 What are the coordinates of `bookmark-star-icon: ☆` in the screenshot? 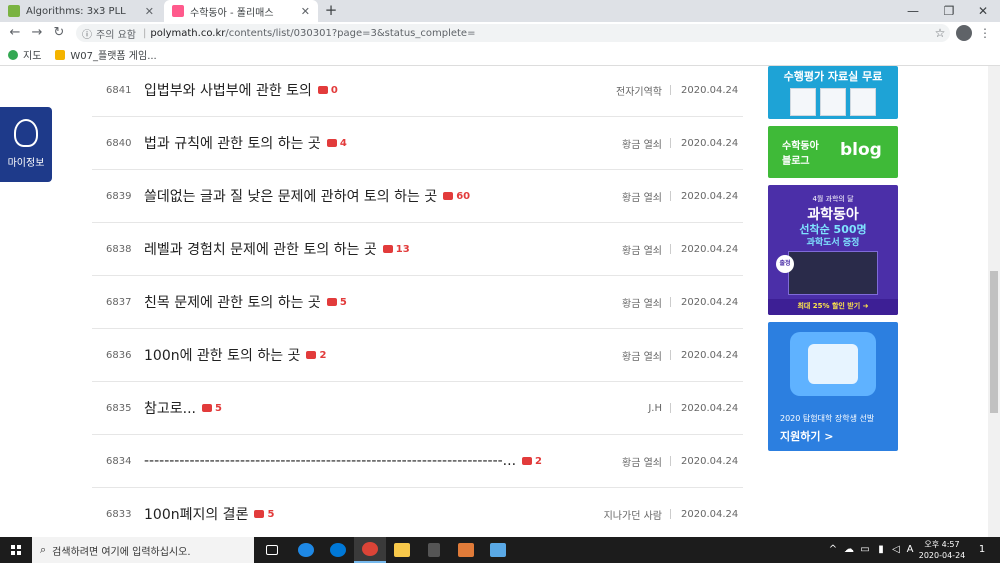 It's located at (940, 33).